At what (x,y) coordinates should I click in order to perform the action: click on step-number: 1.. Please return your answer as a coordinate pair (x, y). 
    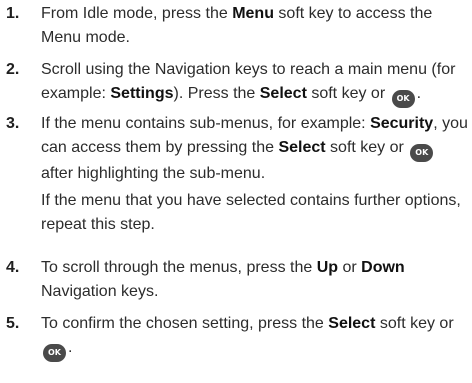
    Looking at the image, I should click on (13, 13).